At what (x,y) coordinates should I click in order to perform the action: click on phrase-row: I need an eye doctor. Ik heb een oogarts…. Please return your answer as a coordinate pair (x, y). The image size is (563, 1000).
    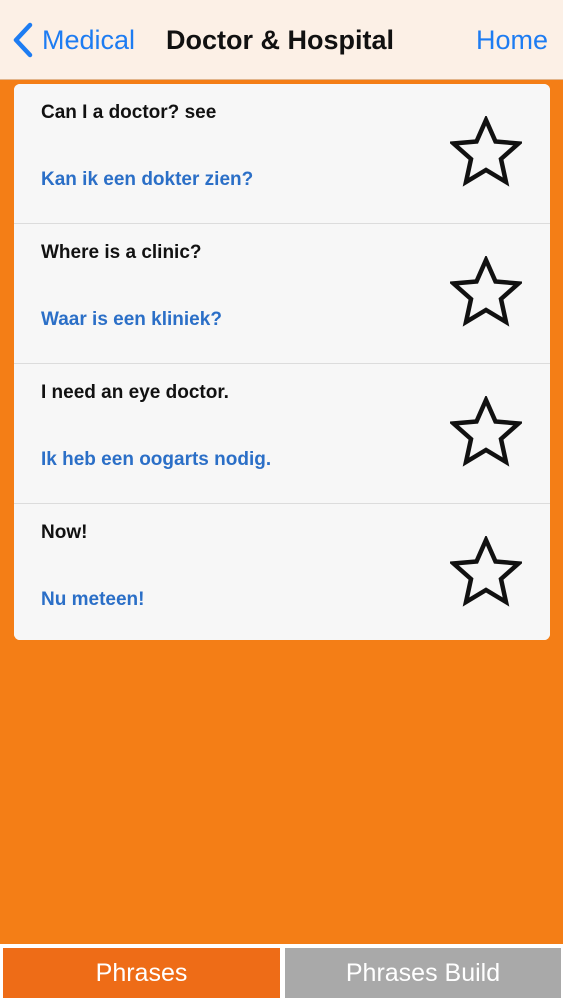
    Looking at the image, I should click on (282, 434).